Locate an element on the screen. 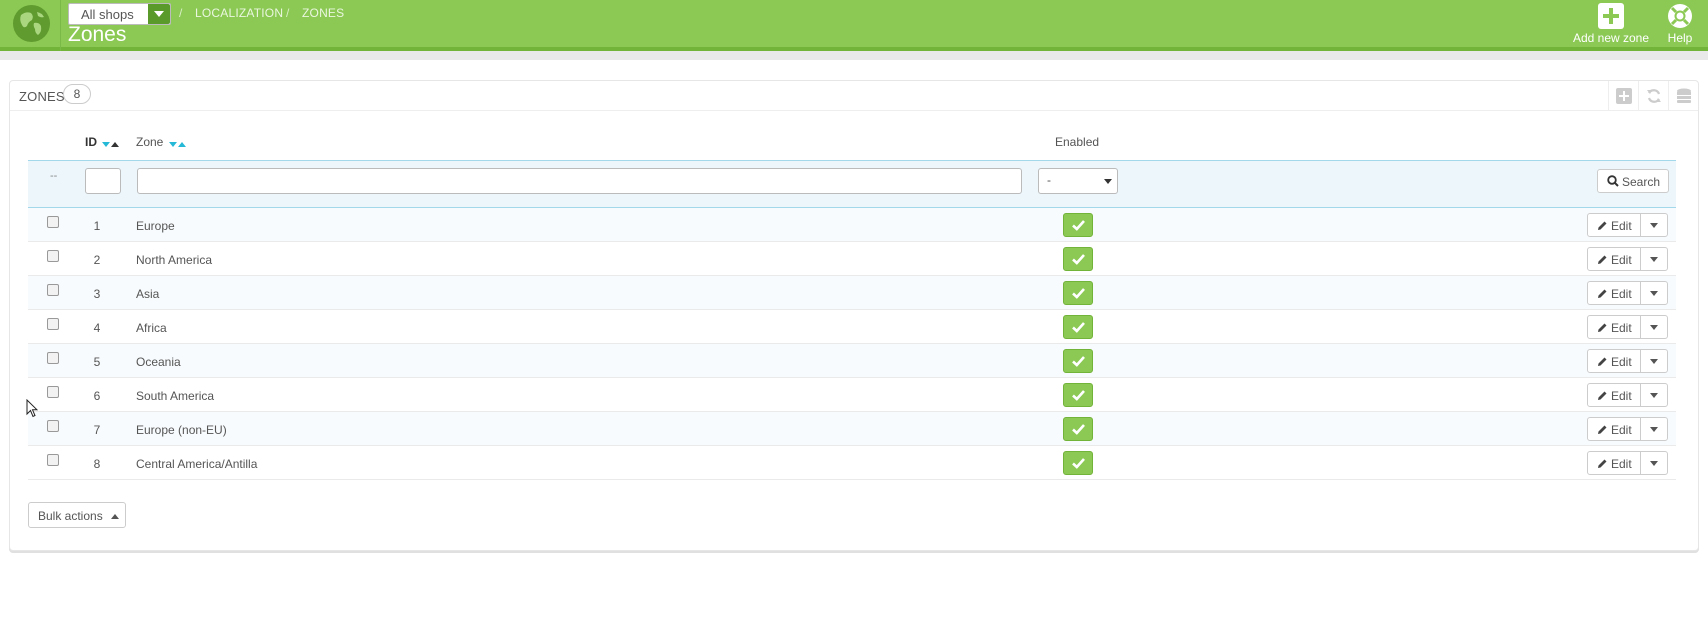  breadcrumb-localization: LOCALIZATION is located at coordinates (239, 13).